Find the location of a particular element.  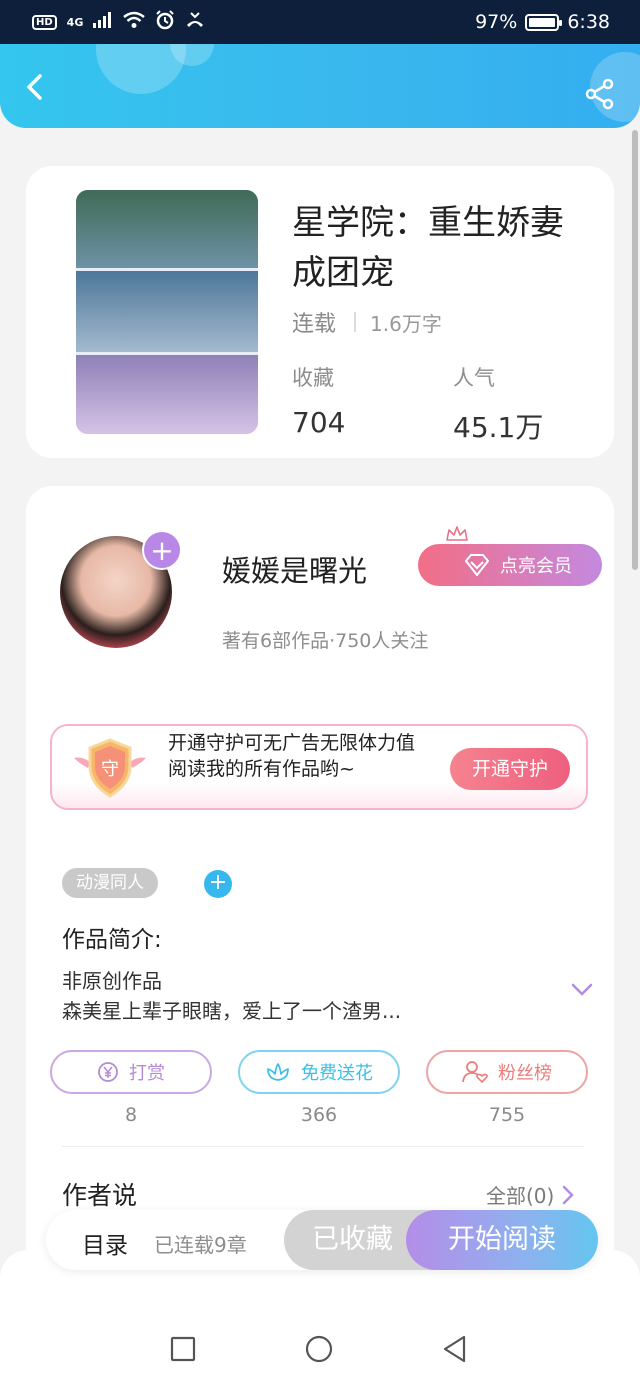

chevron-right-icon is located at coordinates (569, 1194).